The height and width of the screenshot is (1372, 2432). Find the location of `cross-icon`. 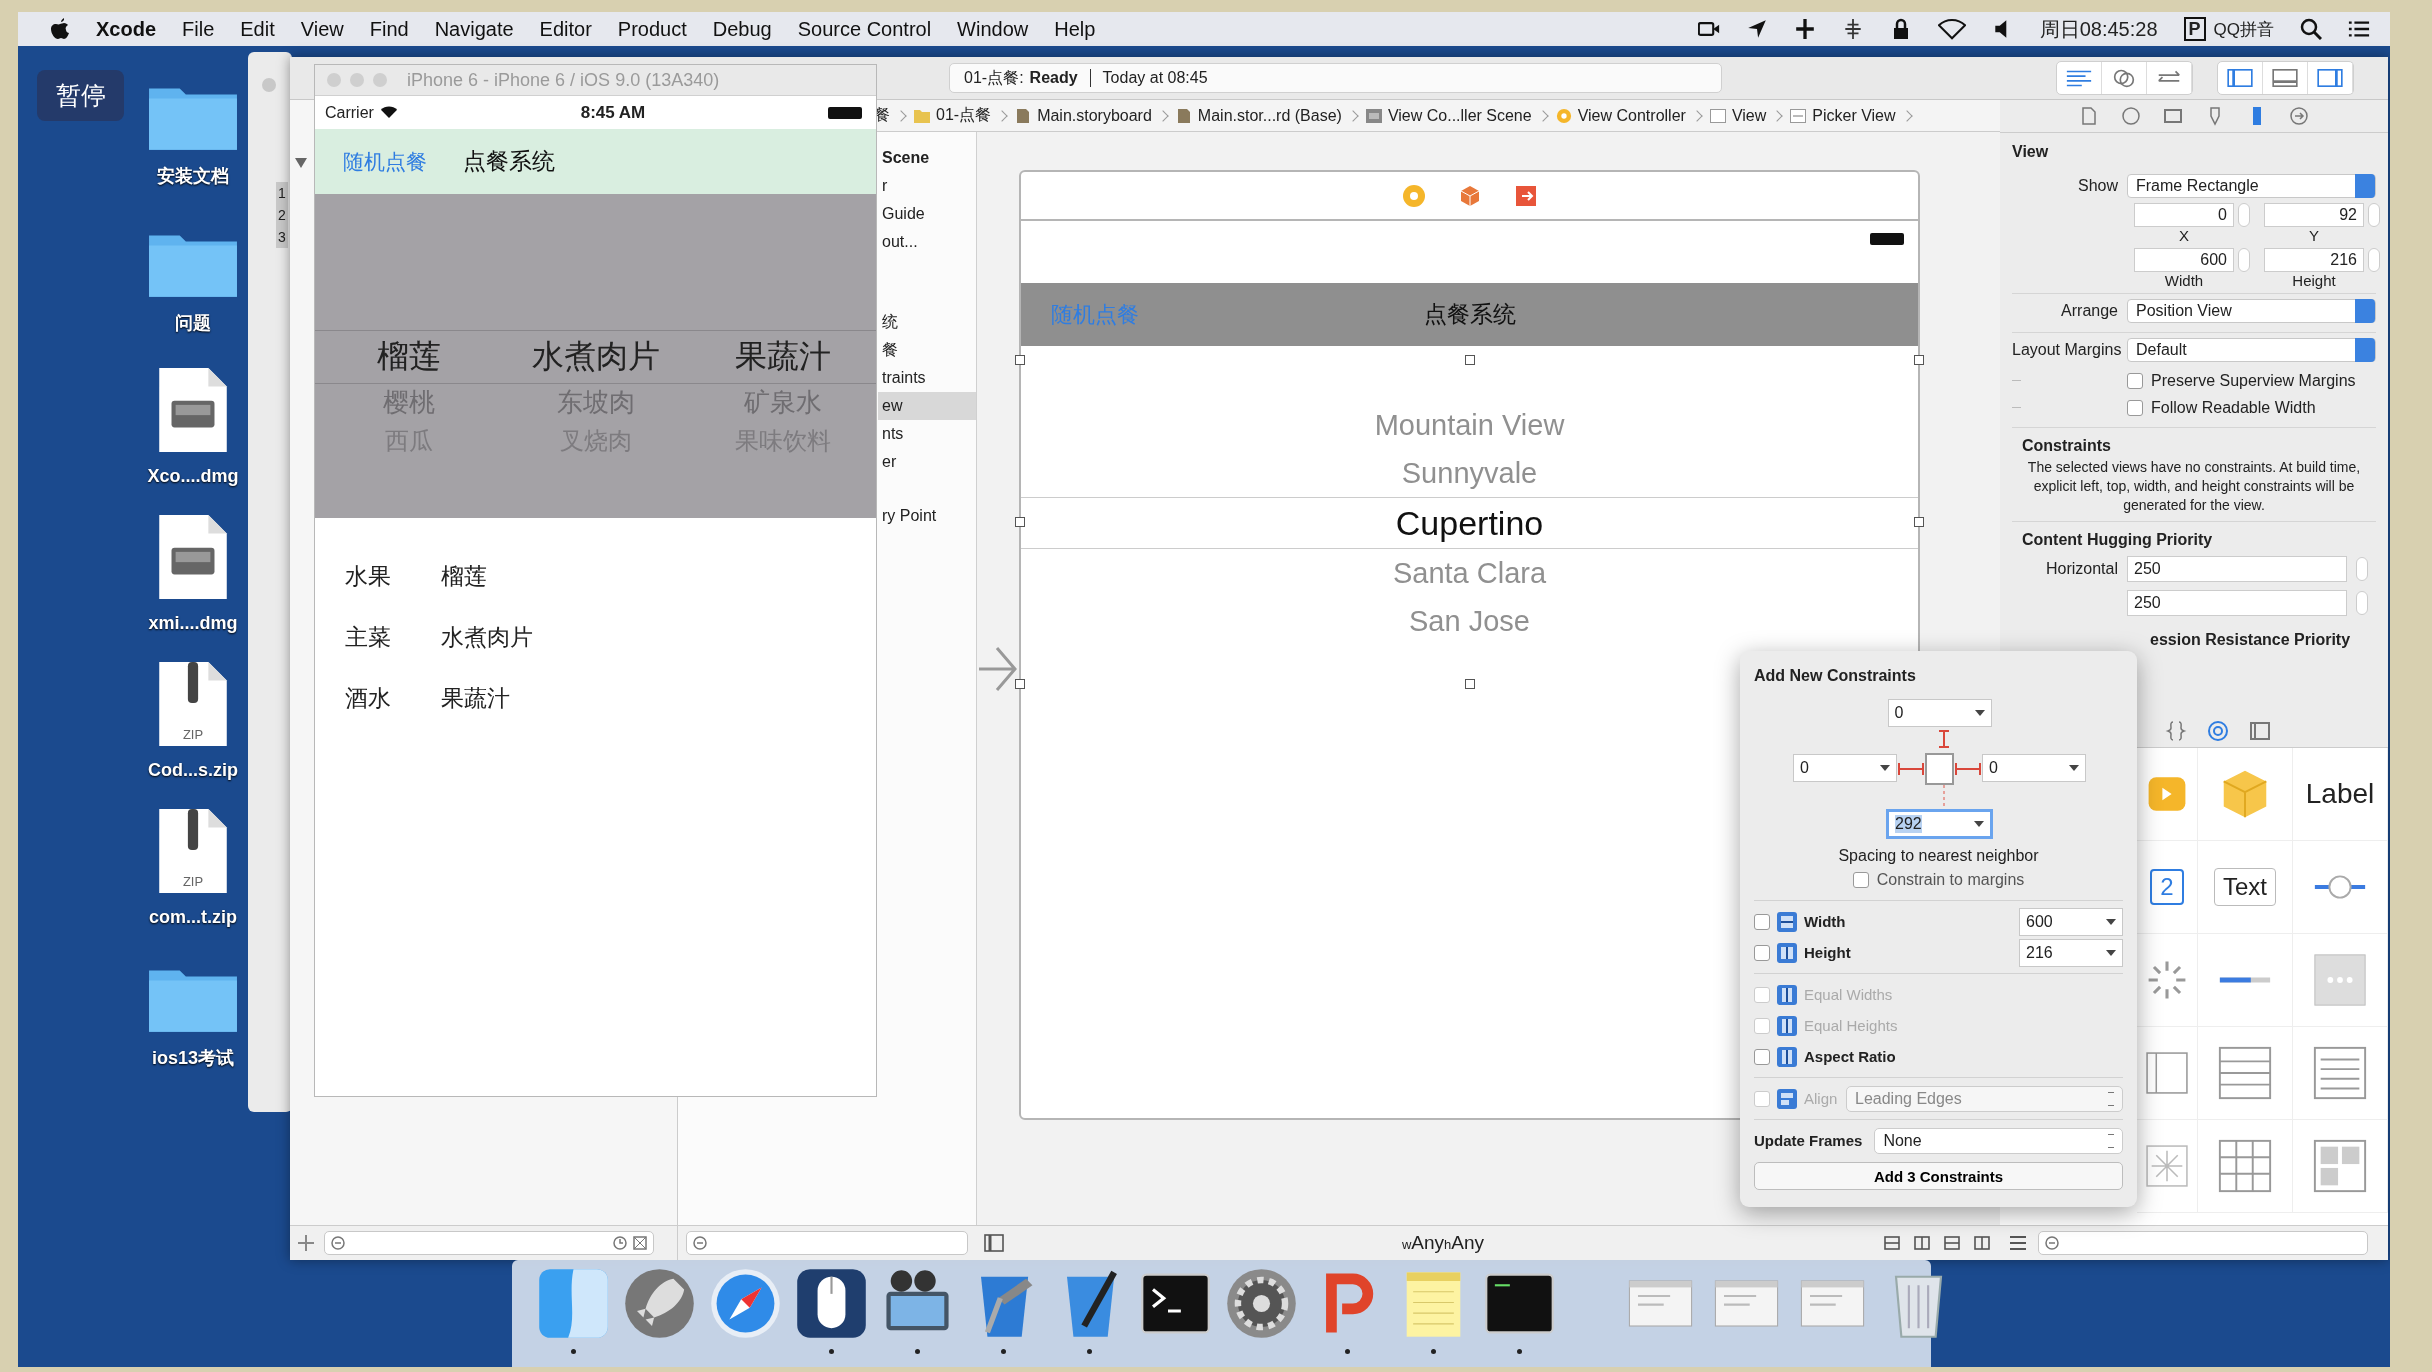

cross-icon is located at coordinates (1804, 29).